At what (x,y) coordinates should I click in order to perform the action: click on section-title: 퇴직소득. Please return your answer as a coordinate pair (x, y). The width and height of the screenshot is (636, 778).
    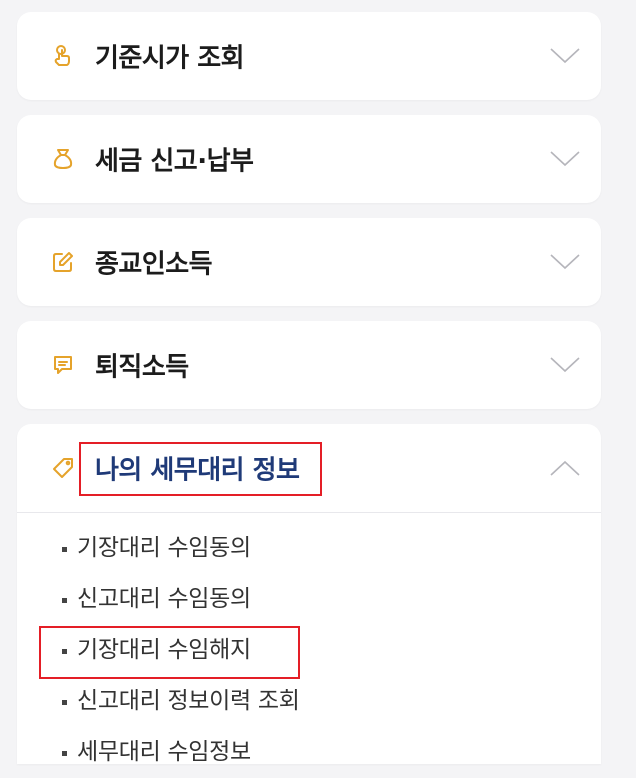
    Looking at the image, I should click on (142, 367).